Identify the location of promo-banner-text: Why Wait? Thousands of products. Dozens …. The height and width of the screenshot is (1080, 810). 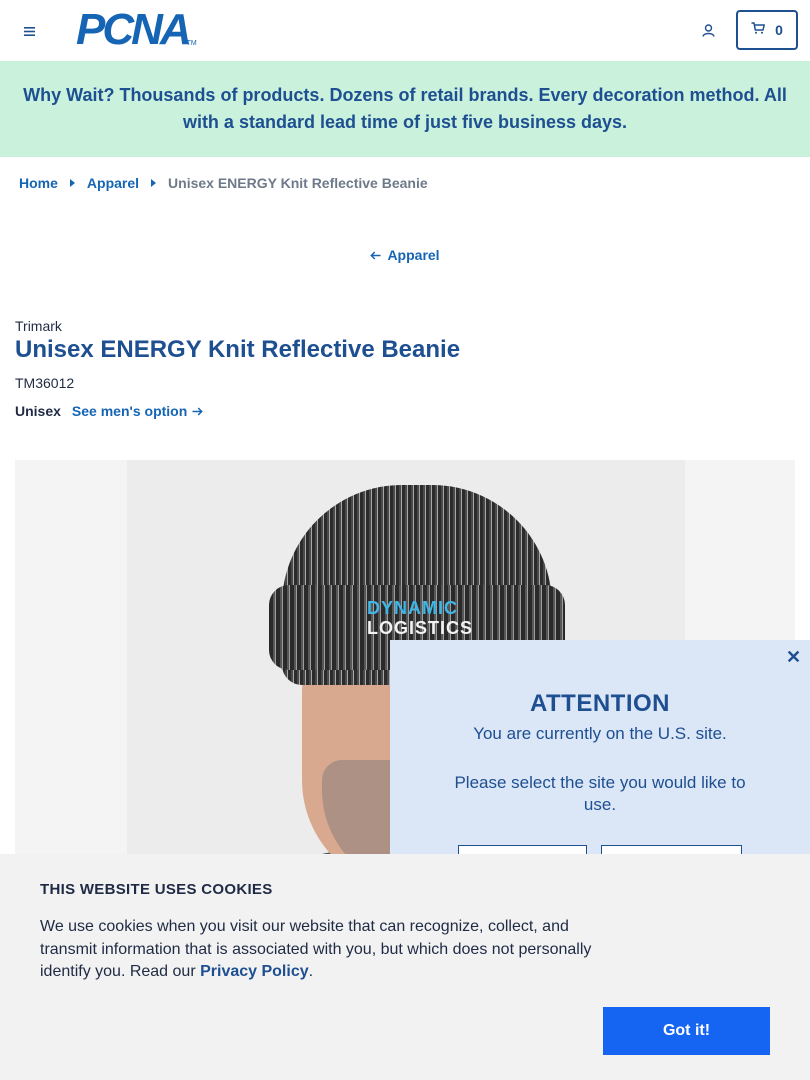
(405, 108).